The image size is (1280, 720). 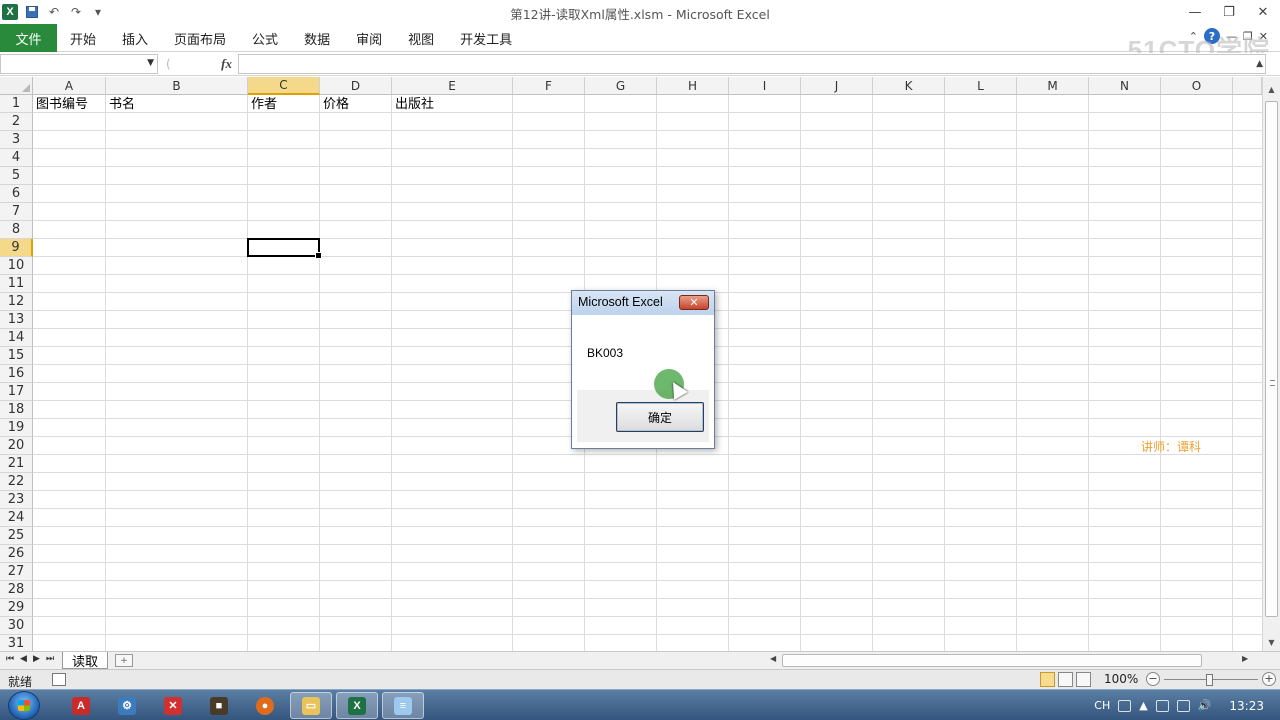 I want to click on vertical-scrollbar: ▲ ▼, so click(x=1271, y=364).